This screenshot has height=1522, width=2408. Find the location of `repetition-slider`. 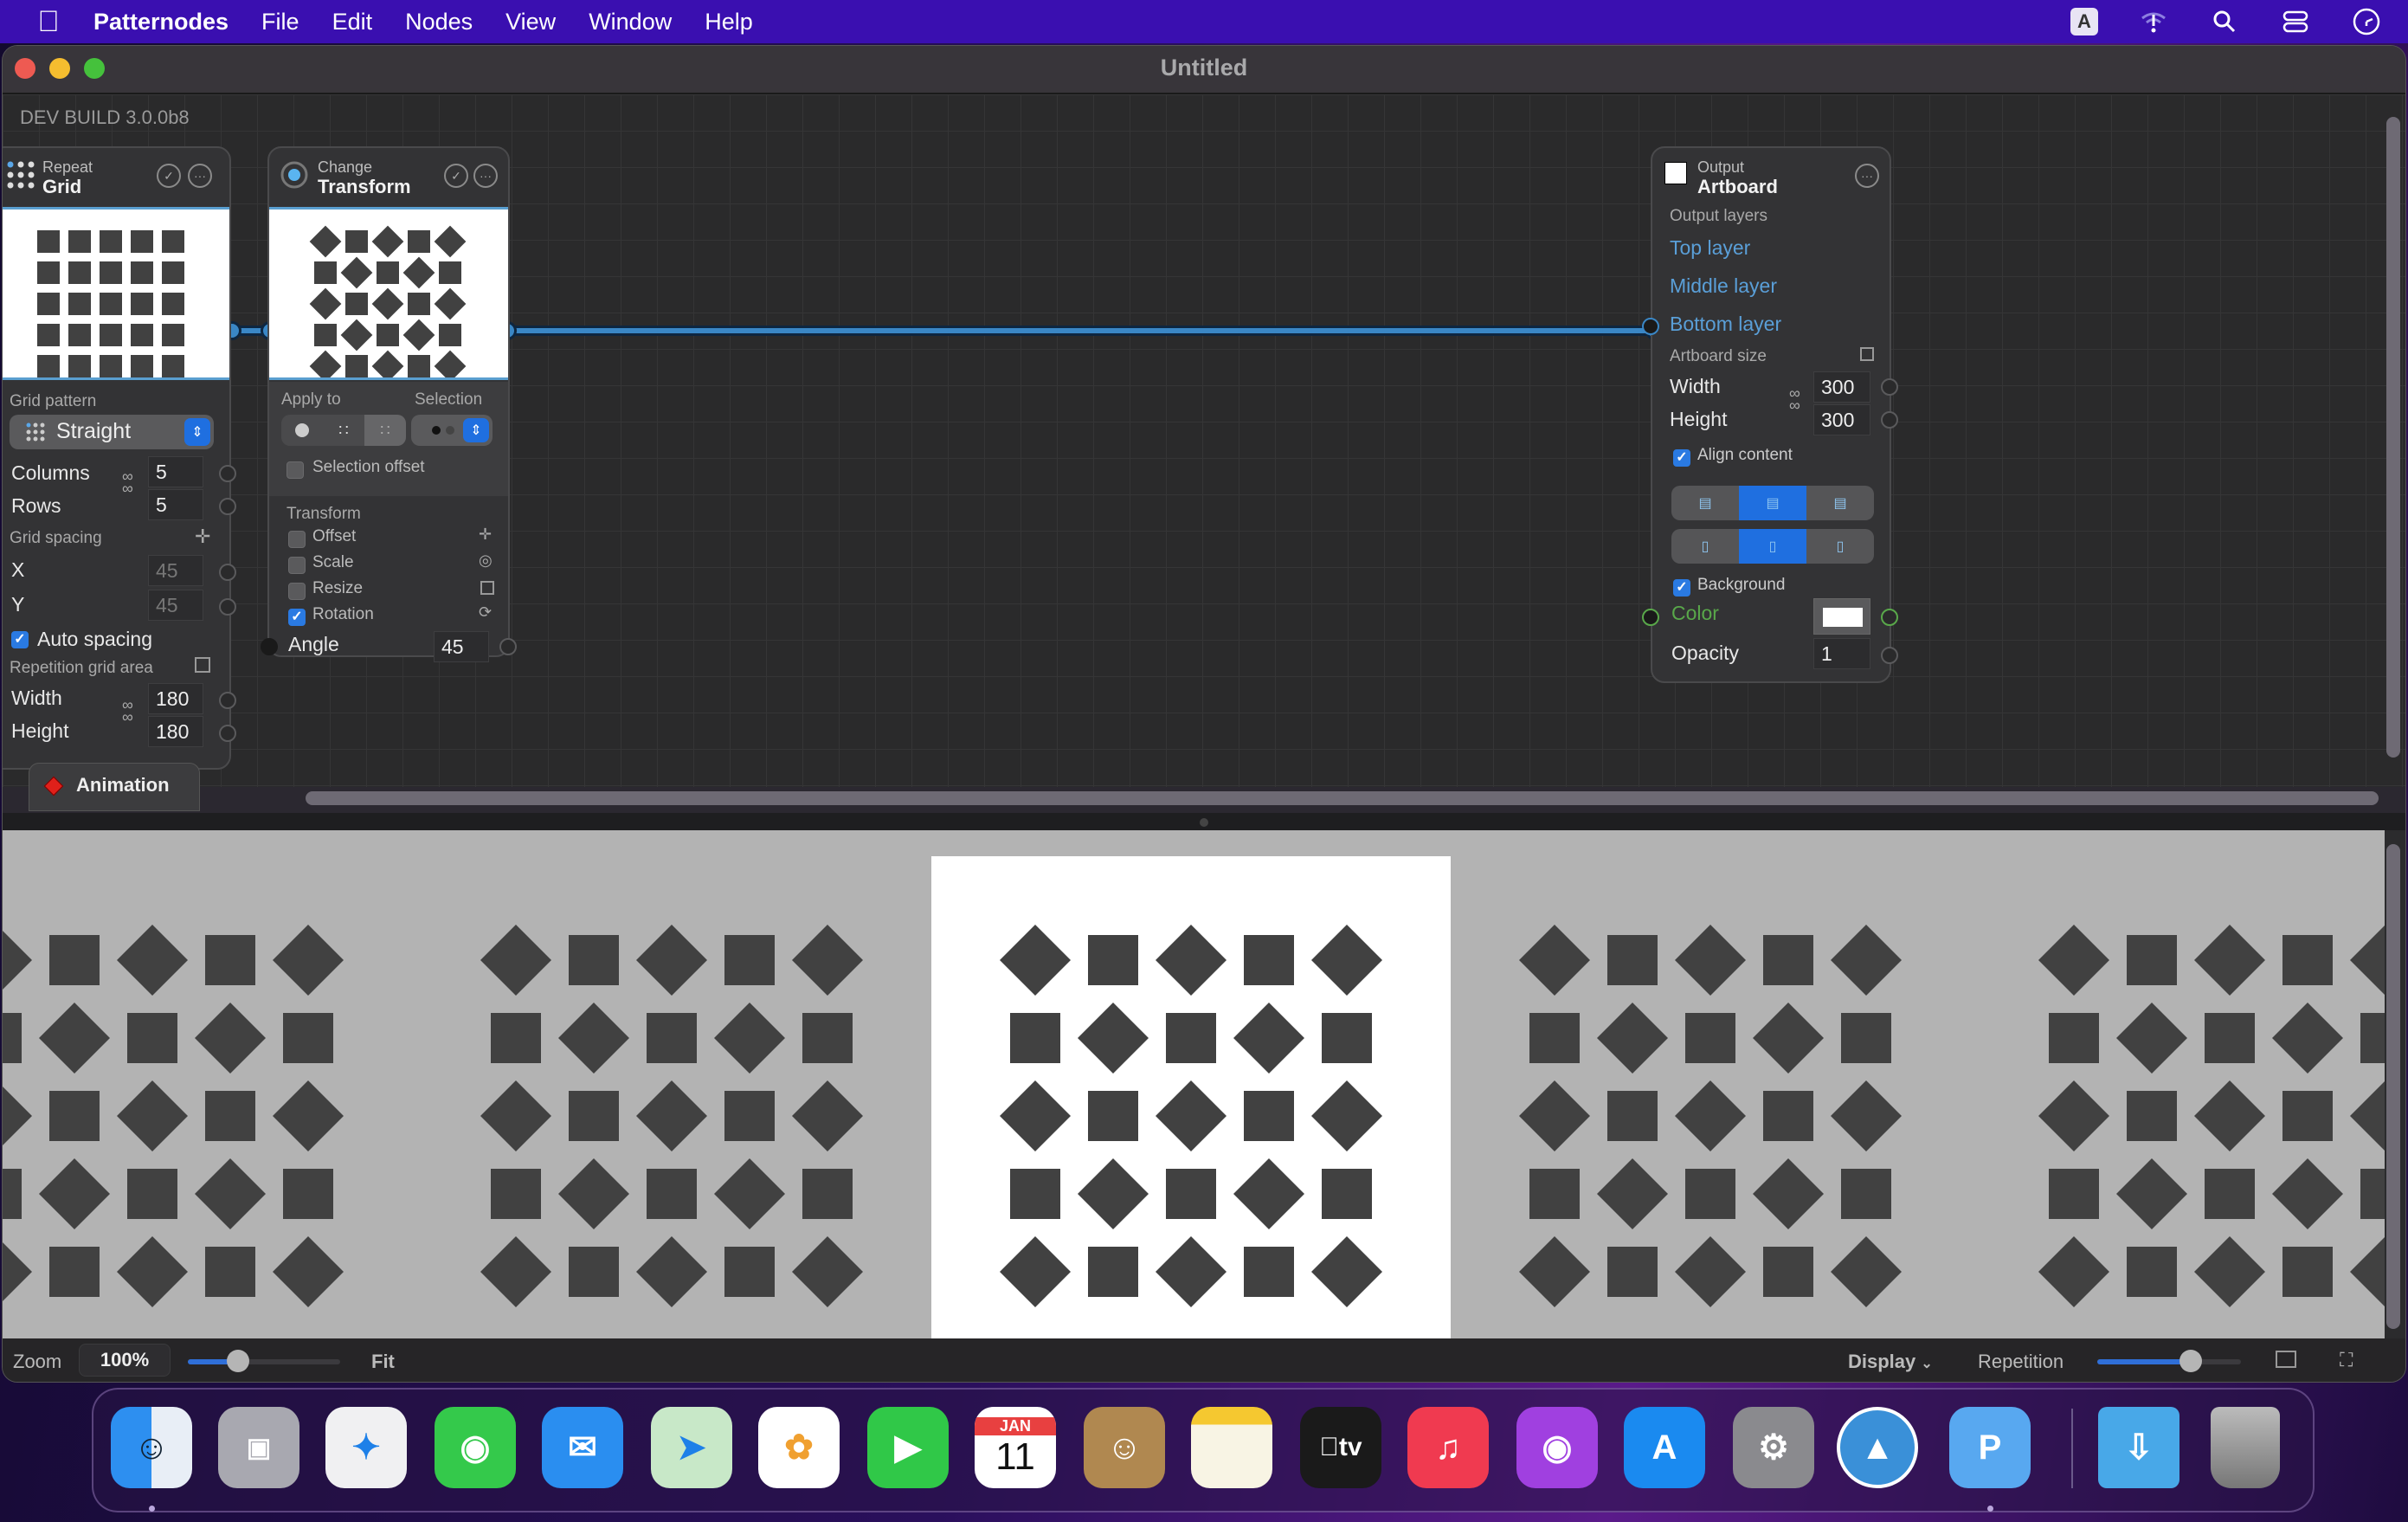

repetition-slider is located at coordinates (2169, 1361).